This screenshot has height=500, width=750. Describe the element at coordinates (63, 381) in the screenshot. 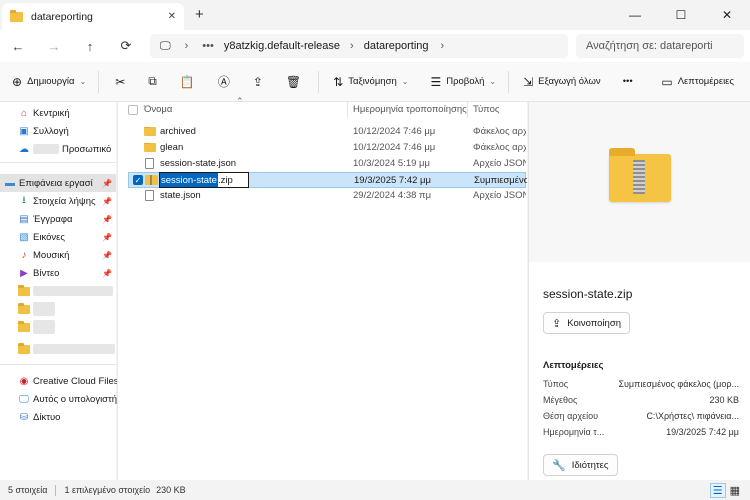

I see `sidebar-item-creative-cloud: ◉ Creative Cloud Files F` at that location.